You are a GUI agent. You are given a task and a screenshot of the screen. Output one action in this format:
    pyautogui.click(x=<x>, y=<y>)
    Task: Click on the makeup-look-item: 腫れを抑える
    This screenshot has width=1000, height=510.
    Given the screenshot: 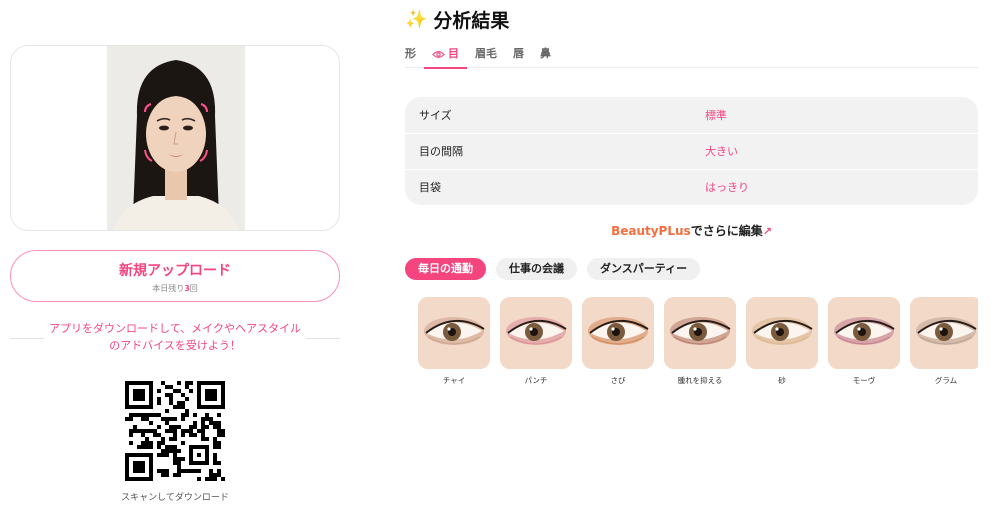 What is the action you would take?
    pyautogui.click(x=700, y=341)
    